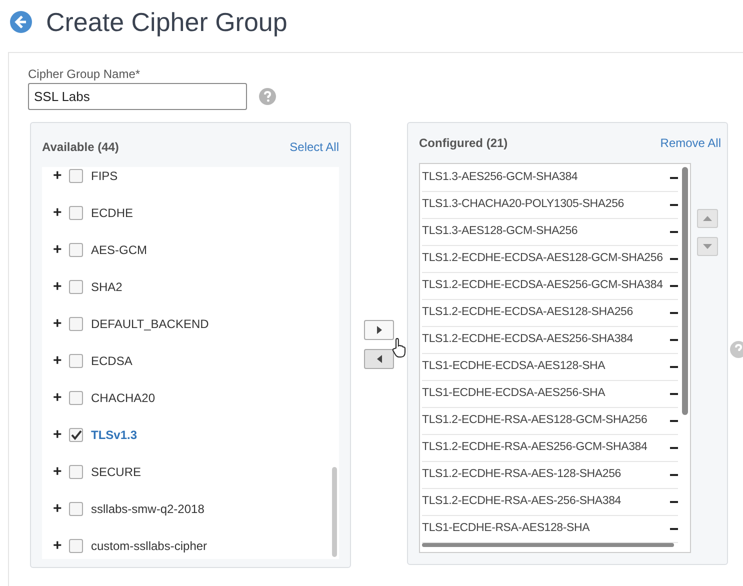  What do you see at coordinates (535, 448) in the screenshot?
I see `cipher-name: TLS1.2-ECDHE-RSA-AES256-GCM-SHA384` at bounding box center [535, 448].